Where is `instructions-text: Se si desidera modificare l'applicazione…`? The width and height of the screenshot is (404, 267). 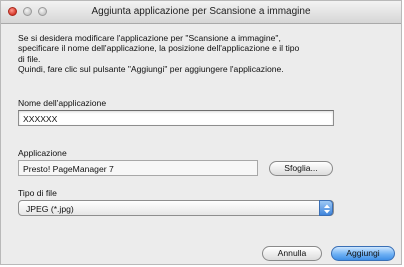
instructions-text: Se si desidera modificare l'applicazione… is located at coordinates (205, 54).